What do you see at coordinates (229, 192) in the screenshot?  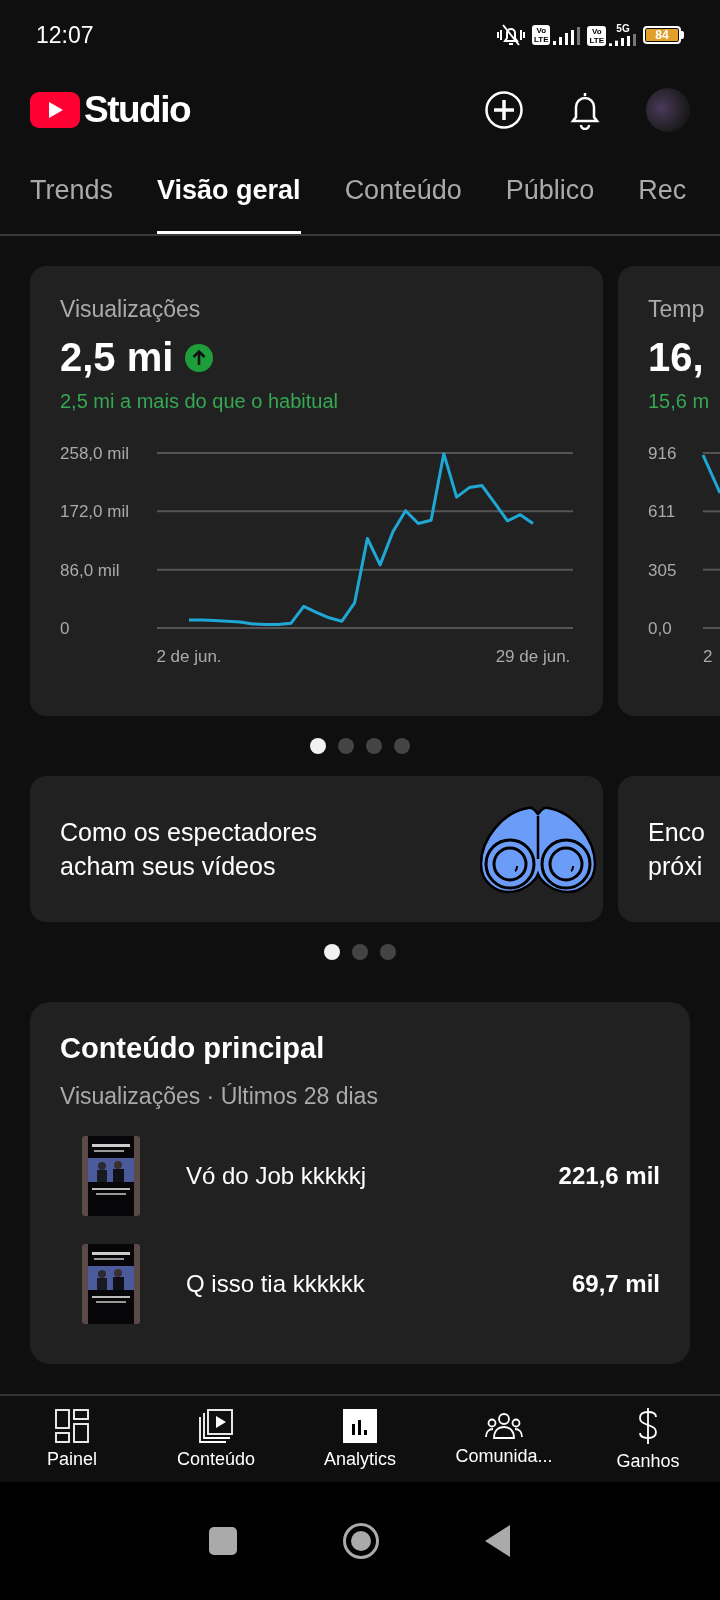 I see `tab: Visão geral` at bounding box center [229, 192].